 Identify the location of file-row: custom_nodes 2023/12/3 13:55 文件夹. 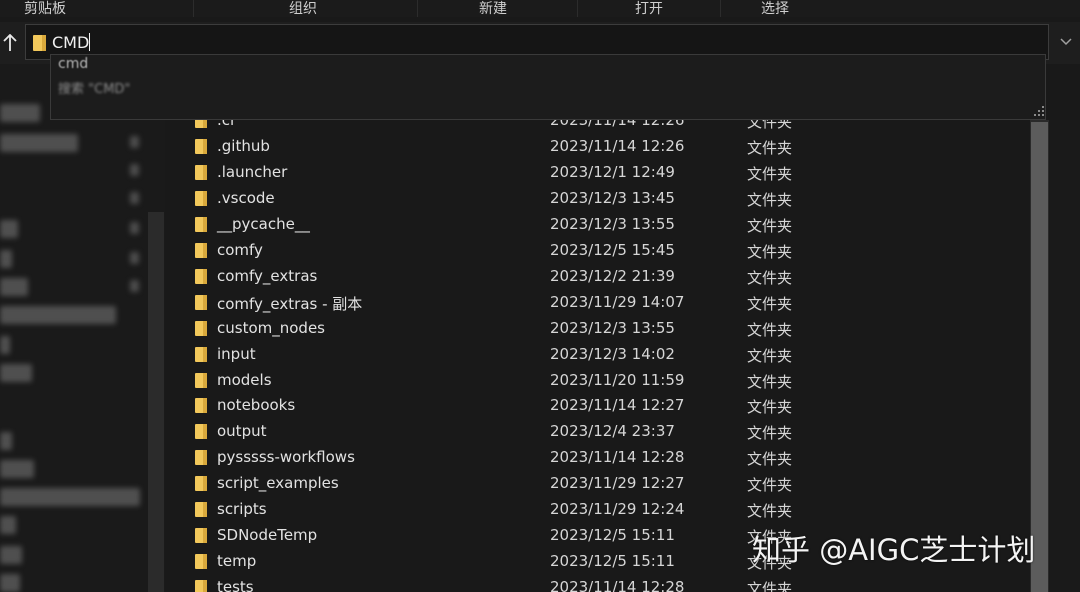
(597, 329).